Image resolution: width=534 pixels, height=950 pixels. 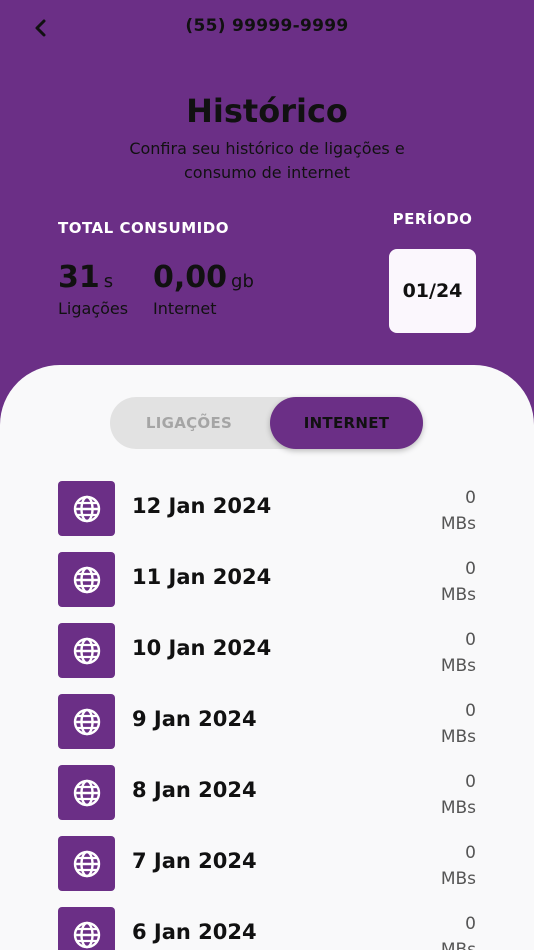 I want to click on tab-calls: LIGAÇÕES, so click(x=189, y=423).